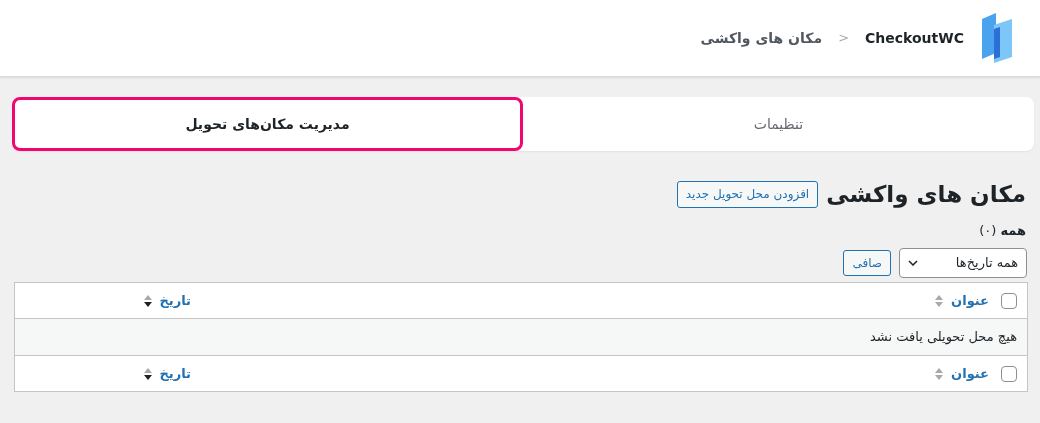 The image size is (1040, 423). Describe the element at coordinates (926, 195) in the screenshot. I see `page-title: مکان های واکشی` at that location.